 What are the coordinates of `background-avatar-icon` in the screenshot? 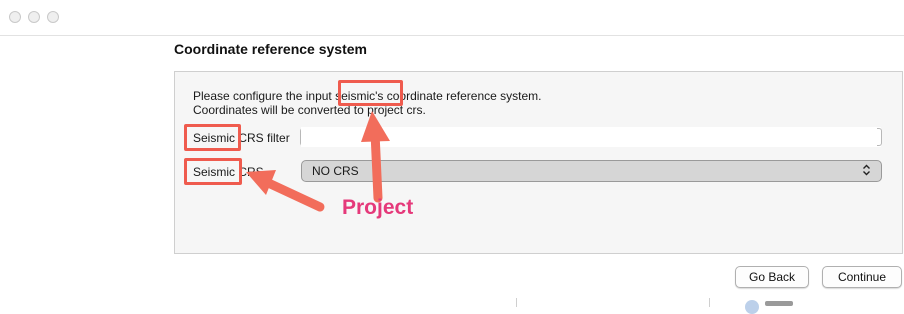 It's located at (752, 307).